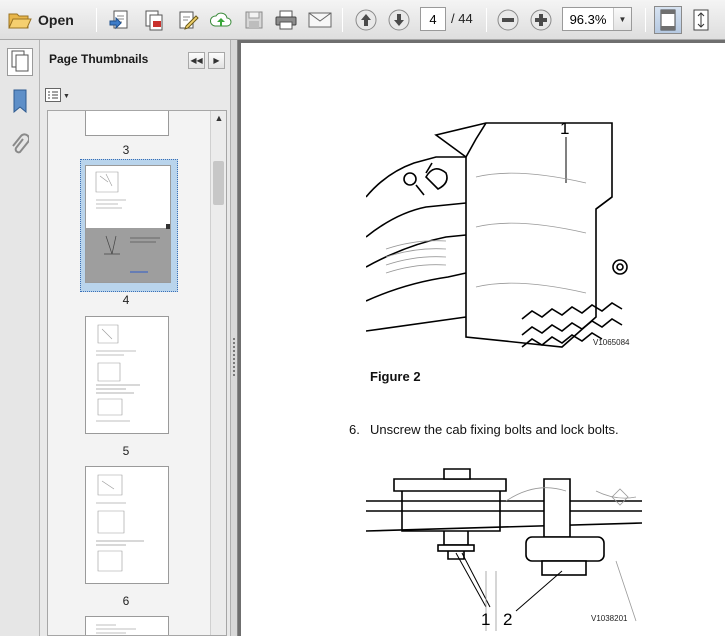  I want to click on step-number: 6., so click(354, 429).